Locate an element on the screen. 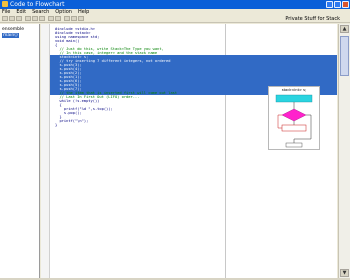 This screenshot has height=280, width=350. copy-icon is located at coordinates (35, 18).